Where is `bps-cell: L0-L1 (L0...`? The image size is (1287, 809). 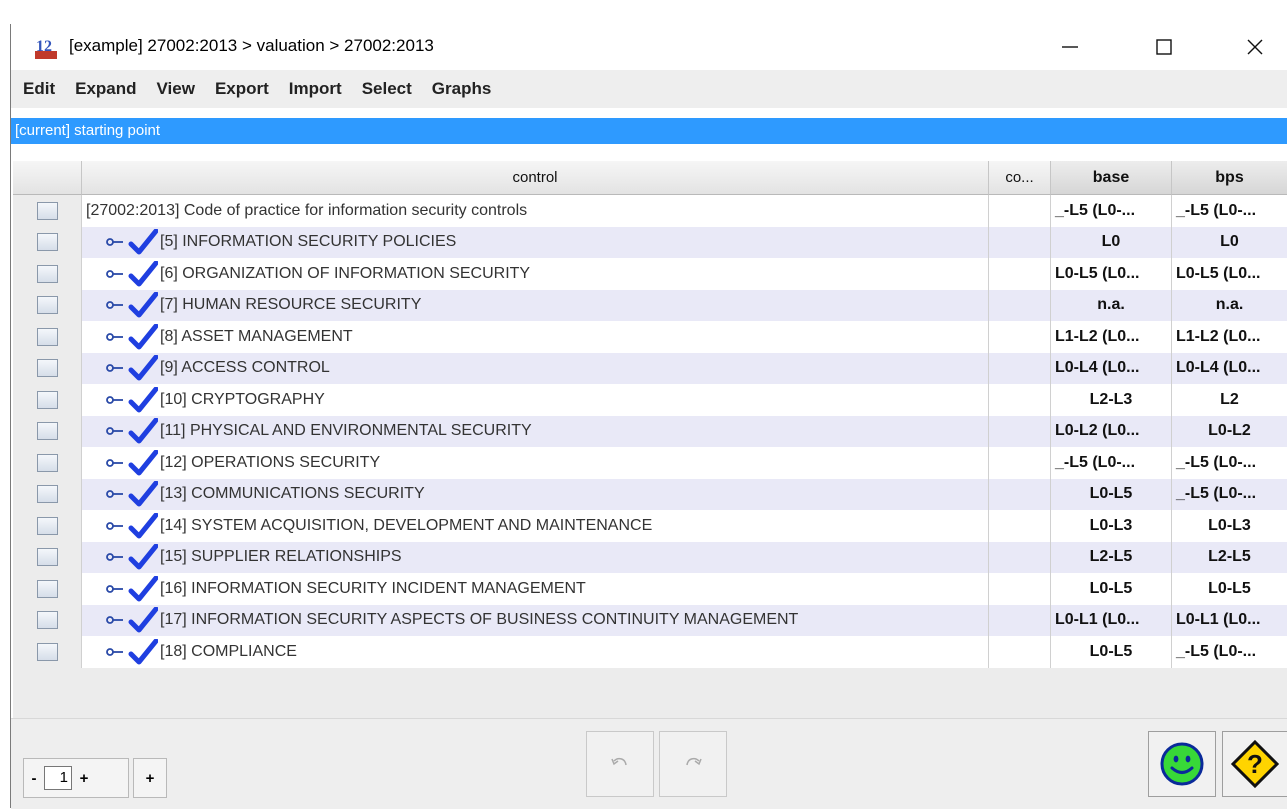
bps-cell: L0-L1 (L0... is located at coordinates (1229, 620).